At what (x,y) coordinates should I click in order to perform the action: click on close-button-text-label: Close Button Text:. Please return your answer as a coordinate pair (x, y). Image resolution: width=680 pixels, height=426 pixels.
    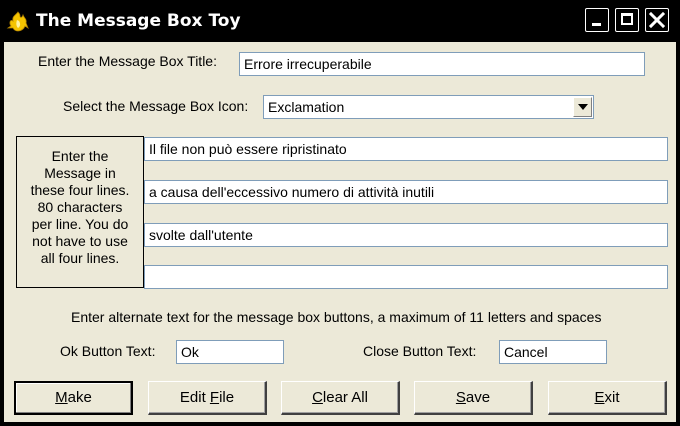
    Looking at the image, I should click on (420, 351).